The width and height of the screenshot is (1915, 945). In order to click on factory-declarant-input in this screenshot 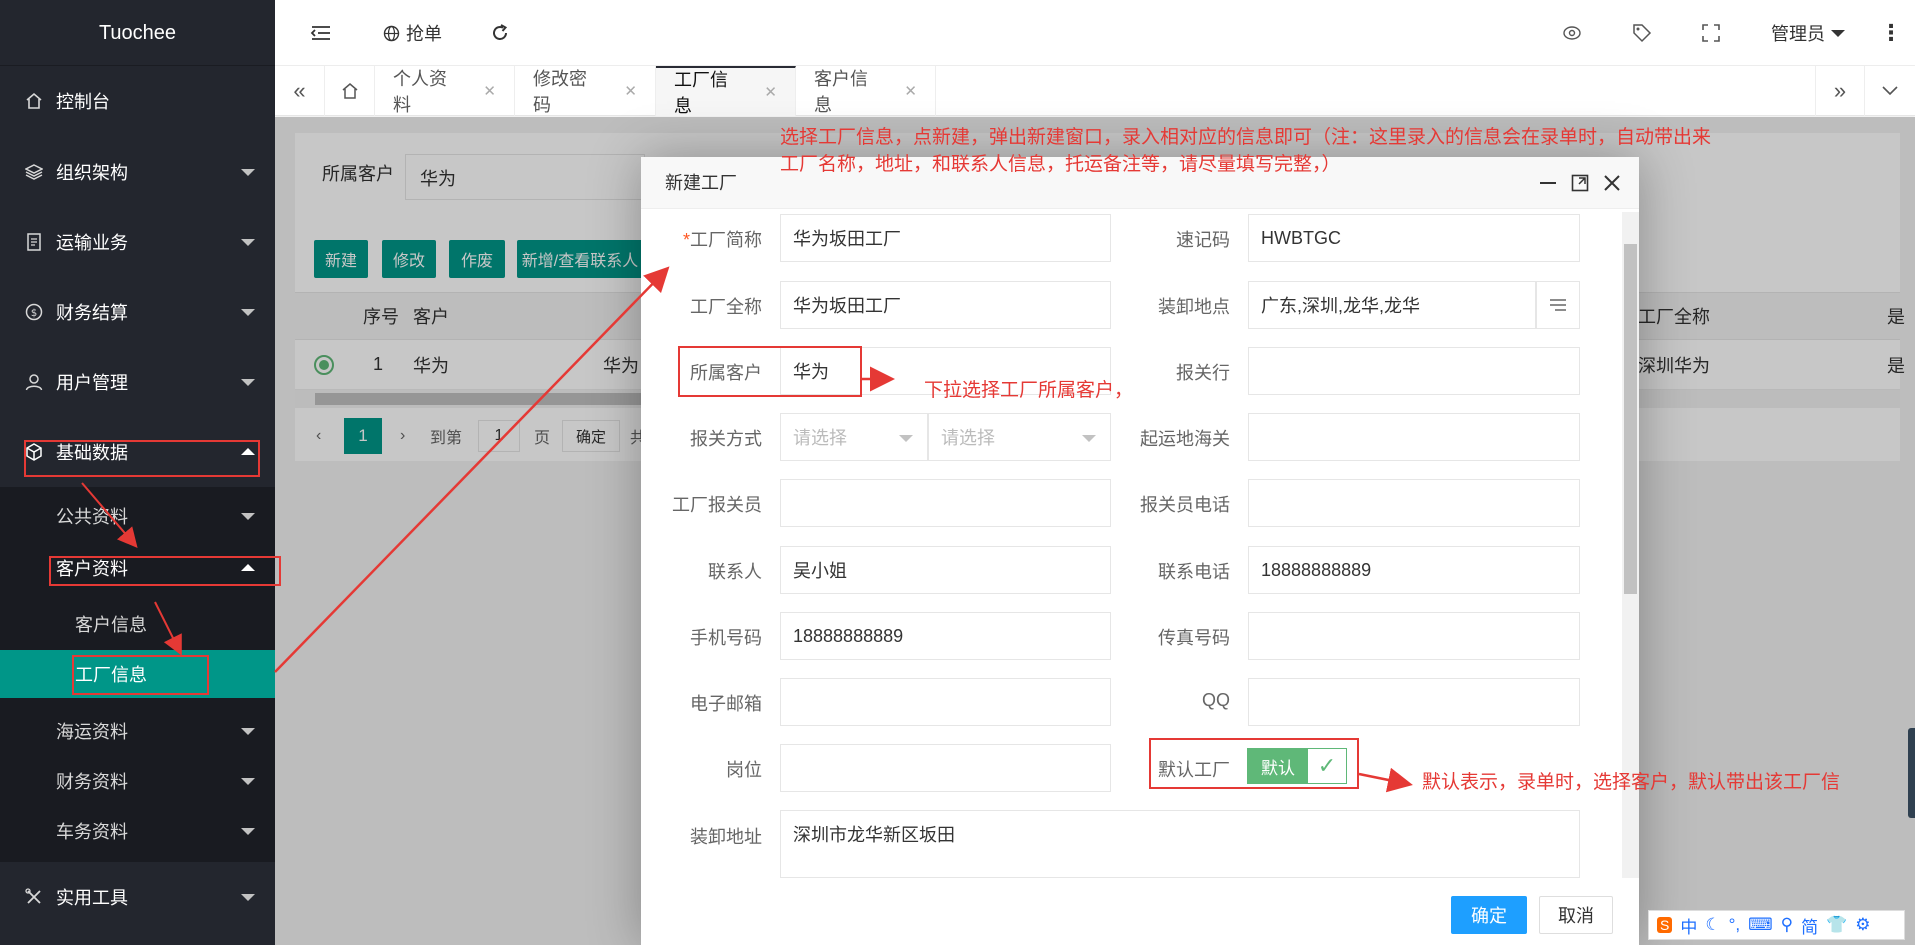, I will do `click(945, 503)`.